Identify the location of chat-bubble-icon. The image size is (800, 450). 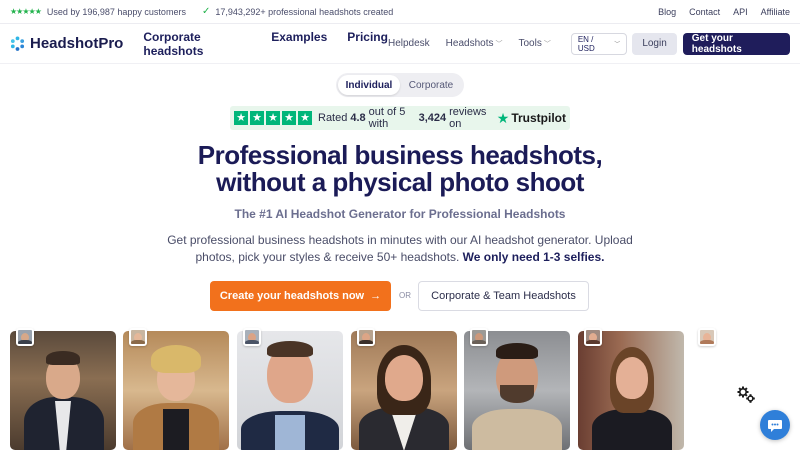
(775, 426).